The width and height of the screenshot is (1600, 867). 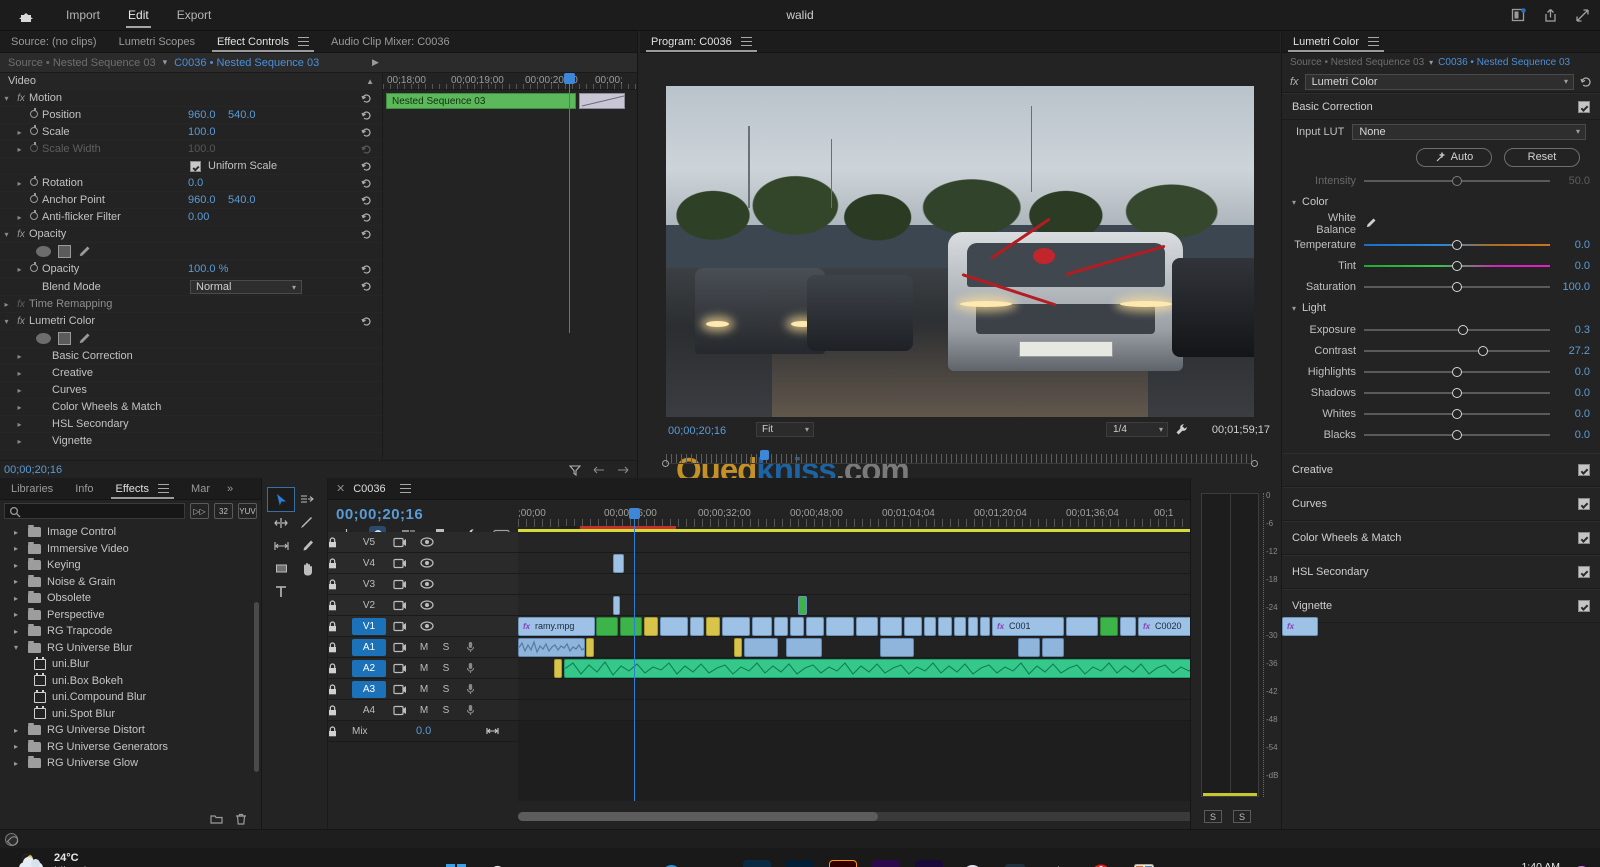 What do you see at coordinates (1542, 157) in the screenshot?
I see `reset-button: Reset` at bounding box center [1542, 157].